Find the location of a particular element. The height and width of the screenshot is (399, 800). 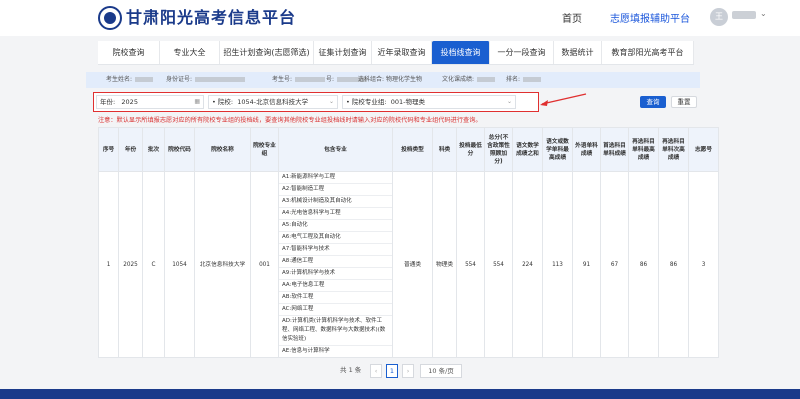

nav-assist-link: 志愿填报辅助平台 is located at coordinates (650, 17).